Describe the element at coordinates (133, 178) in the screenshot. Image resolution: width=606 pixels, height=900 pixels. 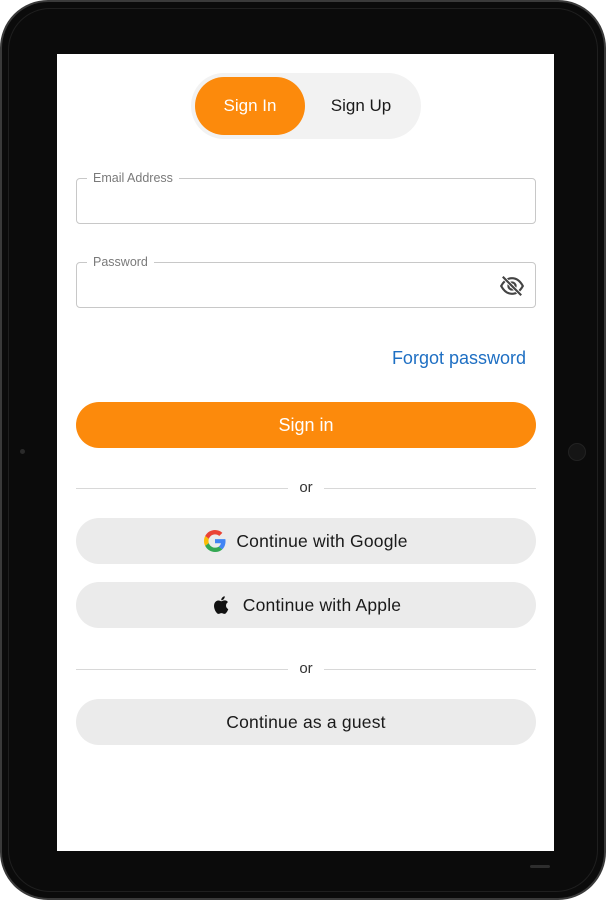
I see `email-field-label: Email Address` at that location.